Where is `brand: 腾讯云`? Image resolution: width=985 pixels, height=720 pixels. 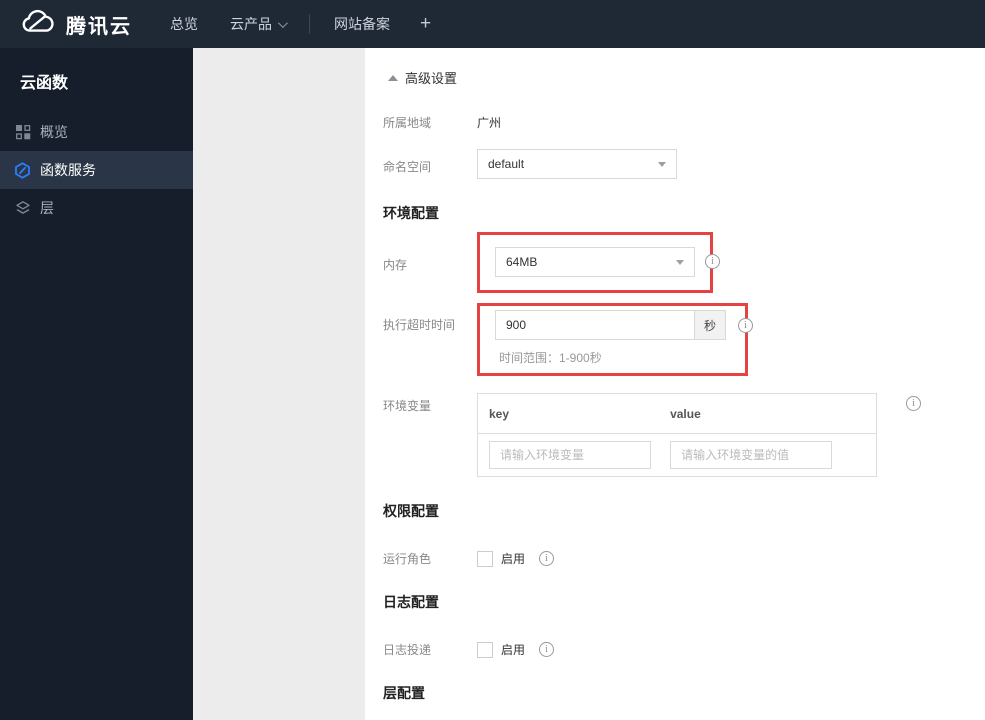 brand: 腾讯云 is located at coordinates (77, 24).